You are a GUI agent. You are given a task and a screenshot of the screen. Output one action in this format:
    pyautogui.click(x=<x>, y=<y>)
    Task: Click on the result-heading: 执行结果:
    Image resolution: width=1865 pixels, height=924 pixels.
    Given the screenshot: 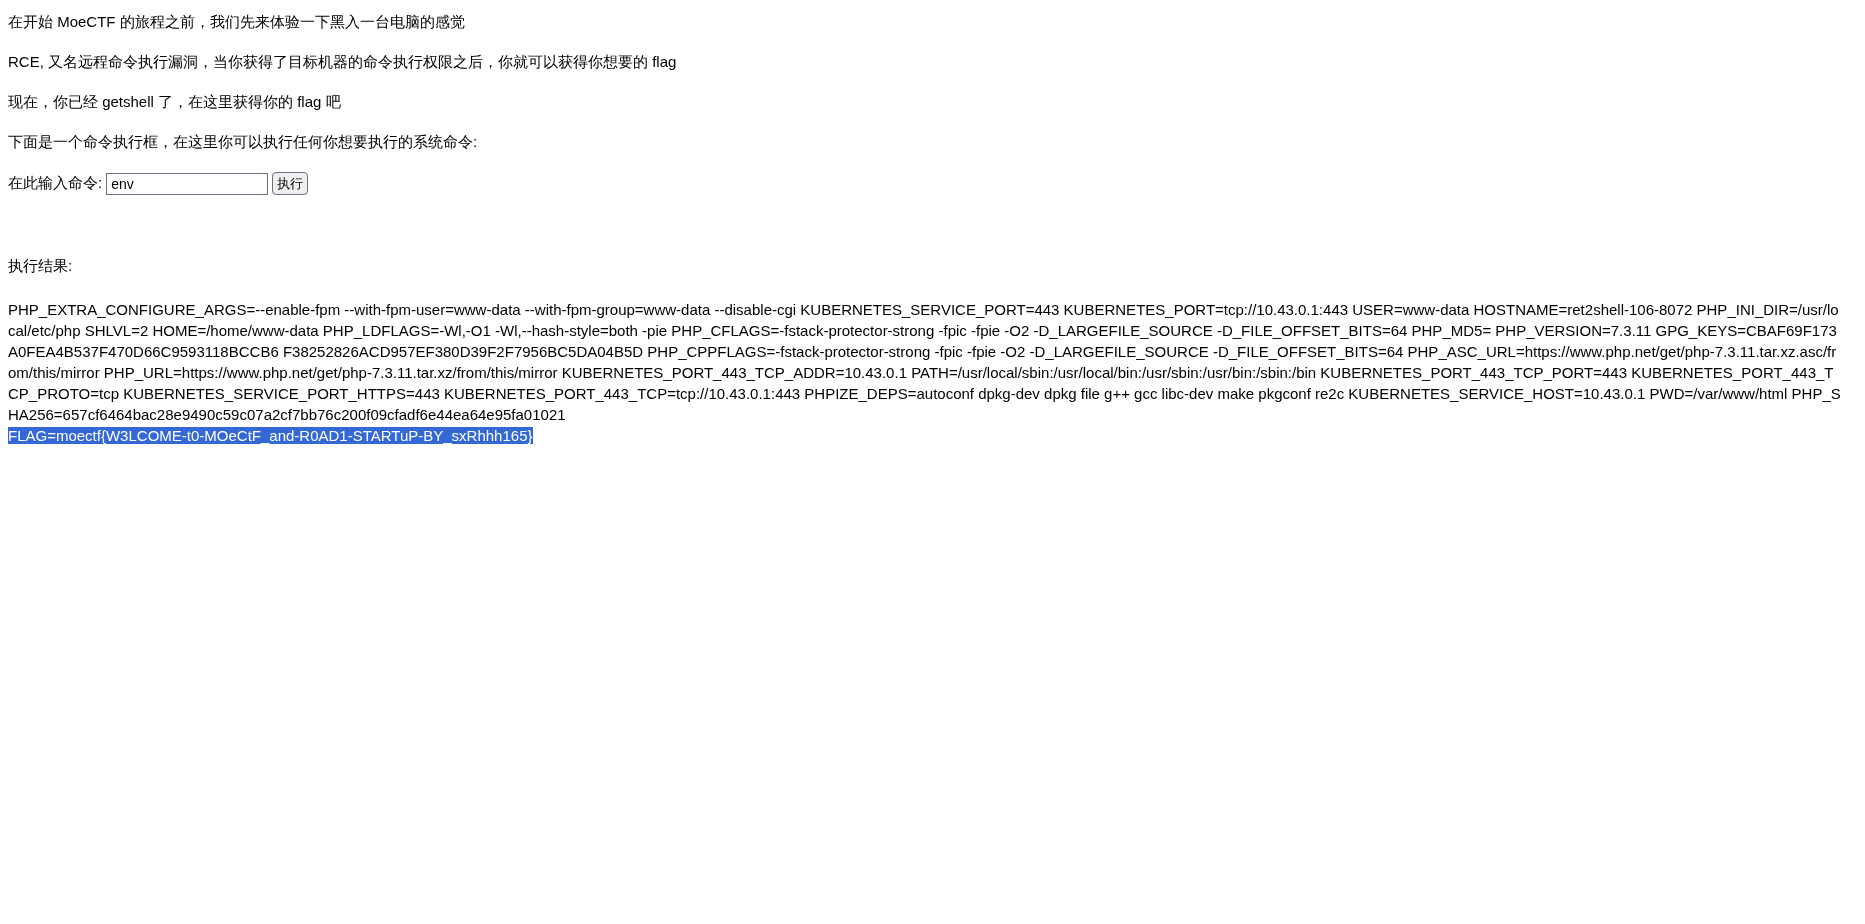 What is the action you would take?
    pyautogui.click(x=41, y=266)
    